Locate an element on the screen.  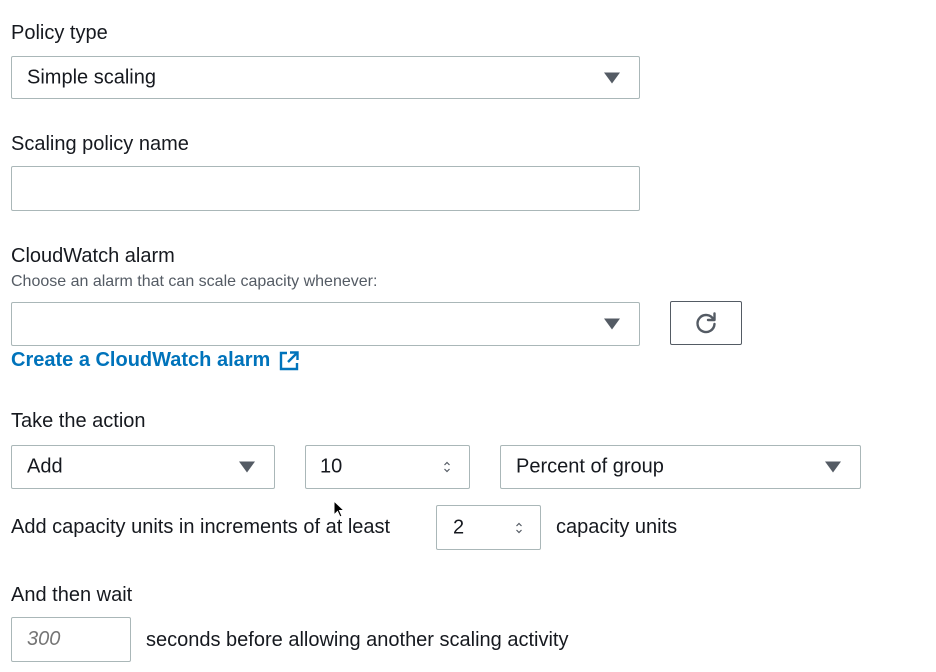
policy-name-label: Scaling policy name is located at coordinates (100, 144).